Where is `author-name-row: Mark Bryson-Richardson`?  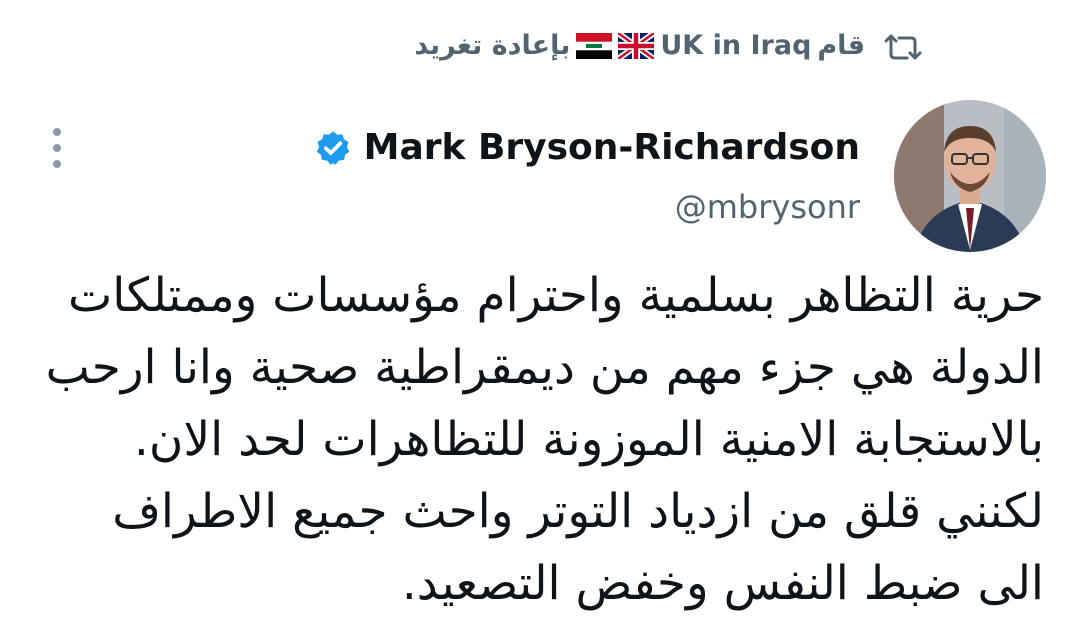
author-name-row: Mark Bryson-Richardson is located at coordinates (587, 147).